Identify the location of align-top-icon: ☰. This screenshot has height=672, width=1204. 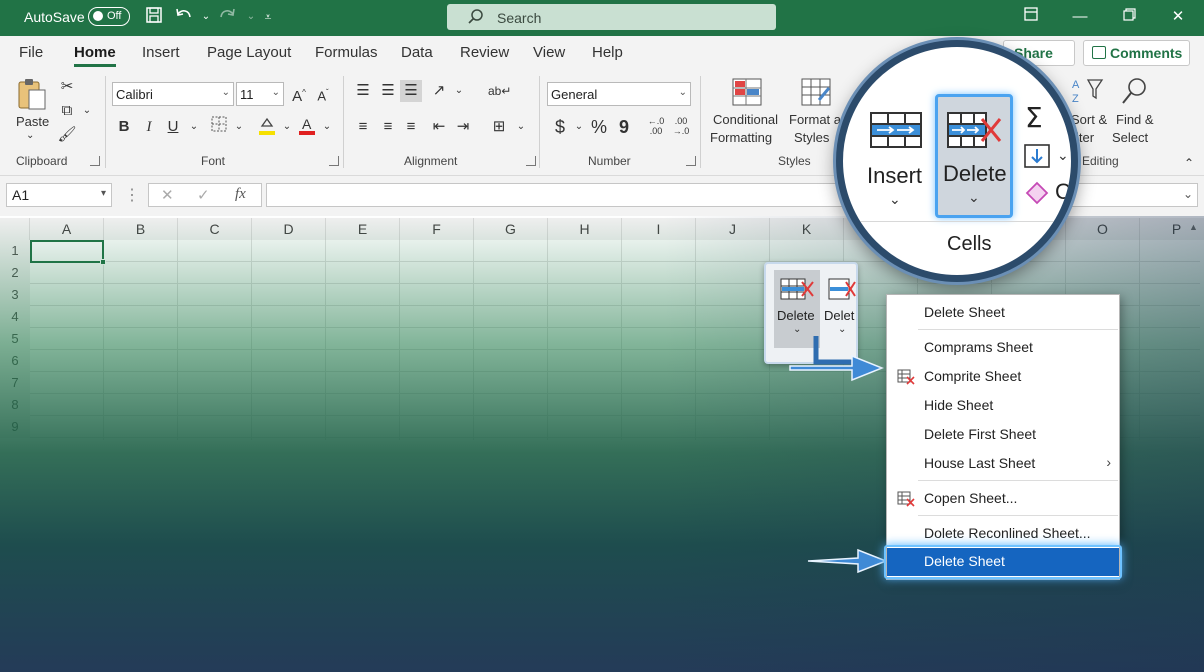
(363, 91).